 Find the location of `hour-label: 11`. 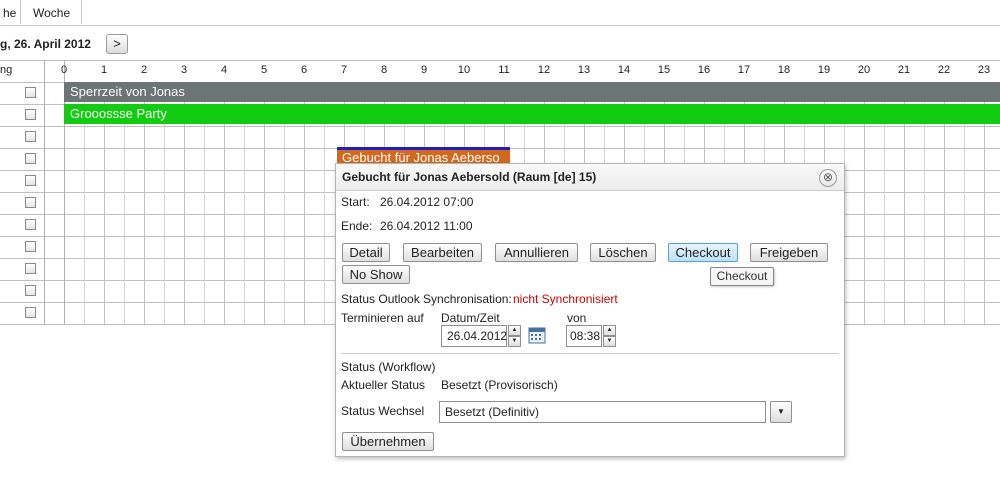

hour-label: 11 is located at coordinates (504, 70).